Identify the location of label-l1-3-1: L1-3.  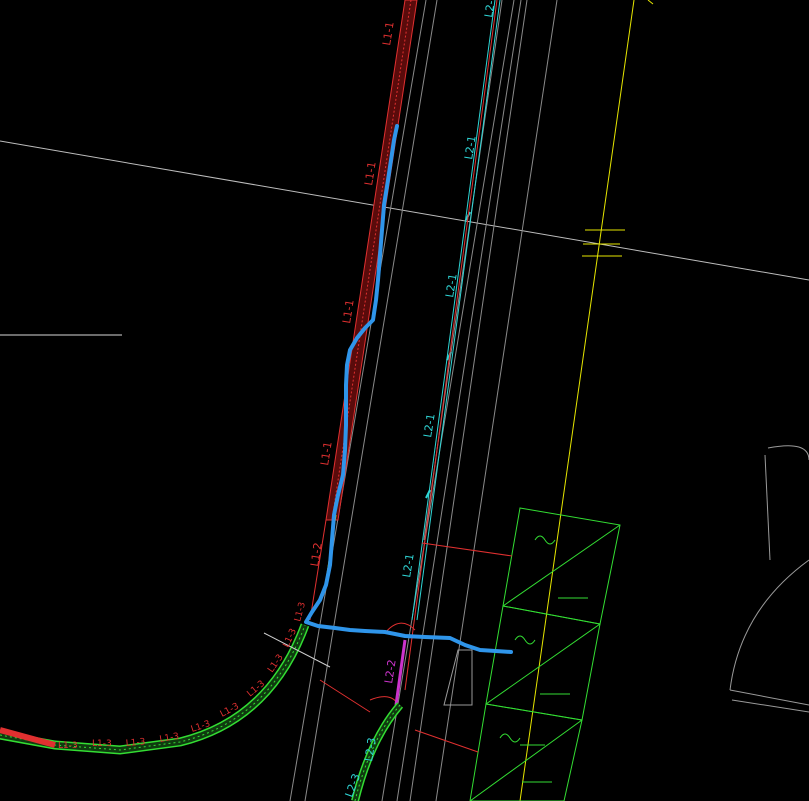
(68, 746).